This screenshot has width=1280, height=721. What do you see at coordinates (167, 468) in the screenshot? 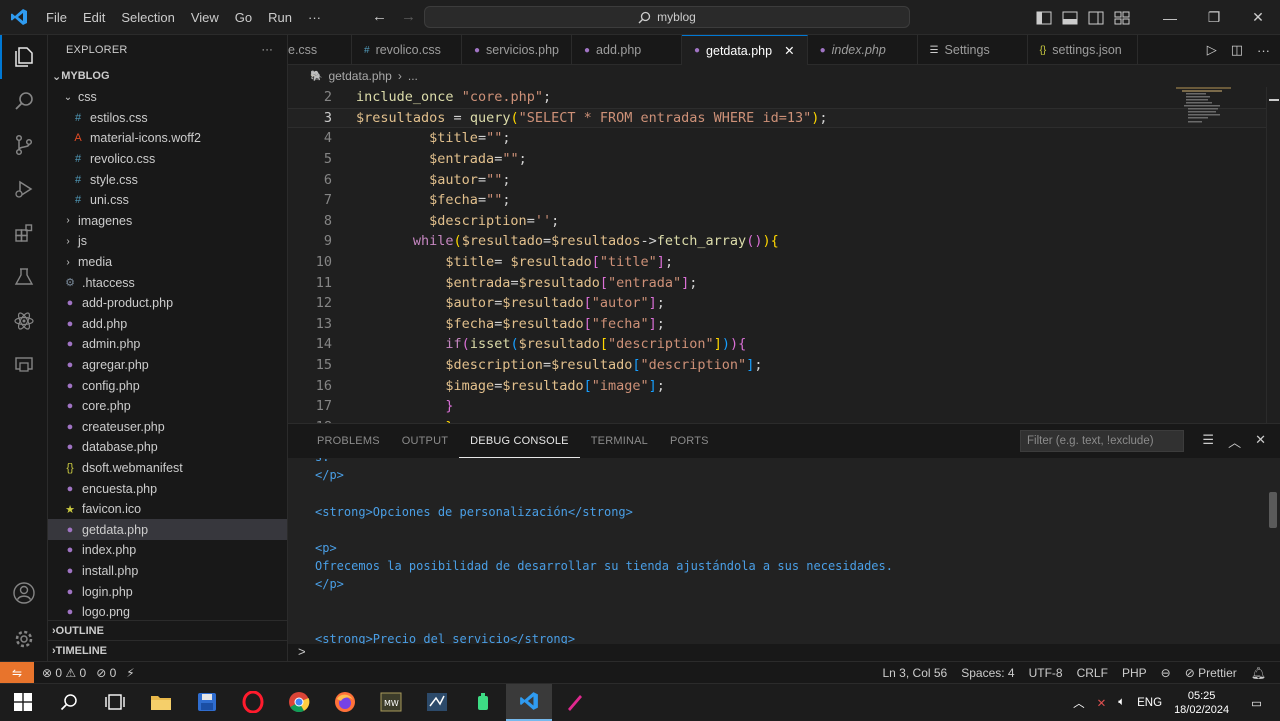
I see `tree-item: {} dsoft.webmanifest` at bounding box center [167, 468].